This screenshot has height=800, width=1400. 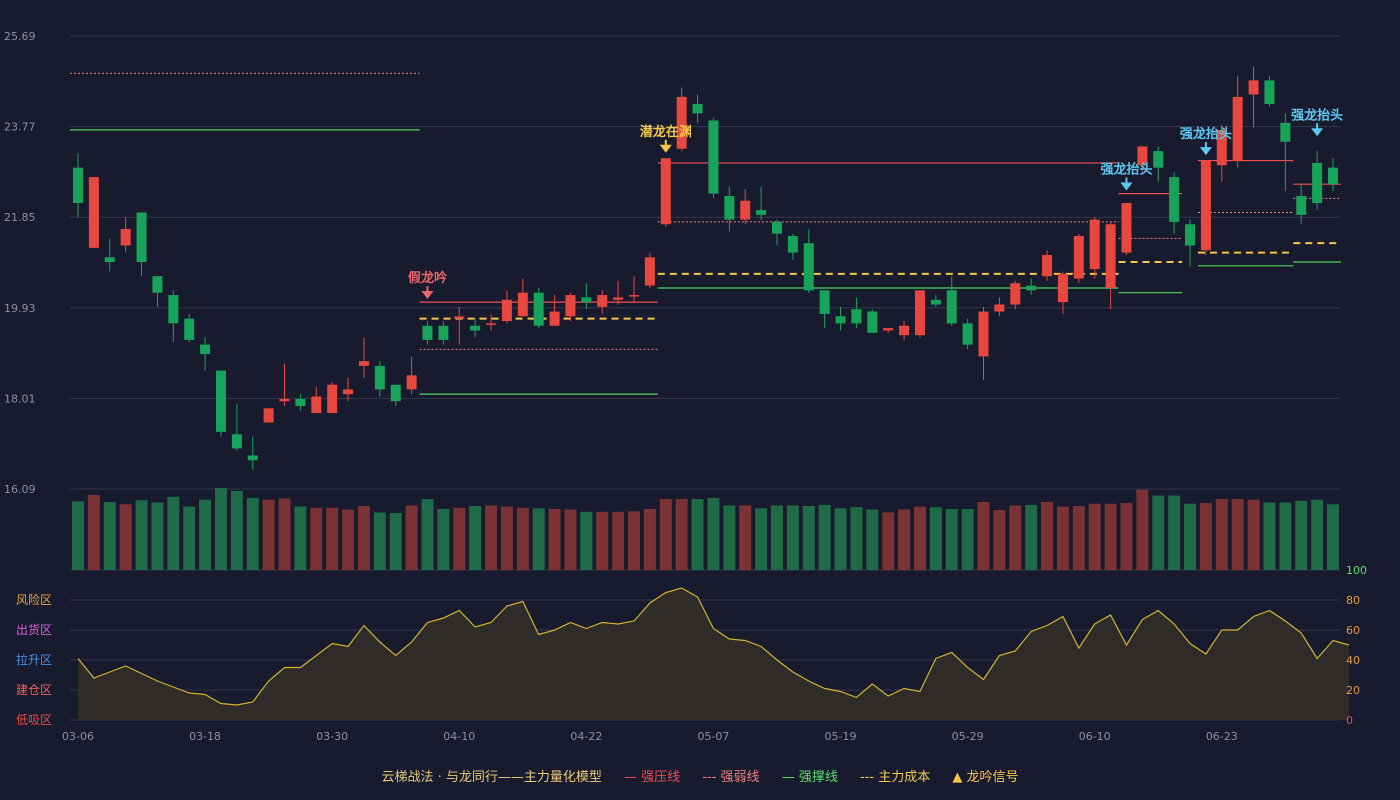 What do you see at coordinates (968, 736) in the screenshot?
I see `date-tick-label: 05-29` at bounding box center [968, 736].